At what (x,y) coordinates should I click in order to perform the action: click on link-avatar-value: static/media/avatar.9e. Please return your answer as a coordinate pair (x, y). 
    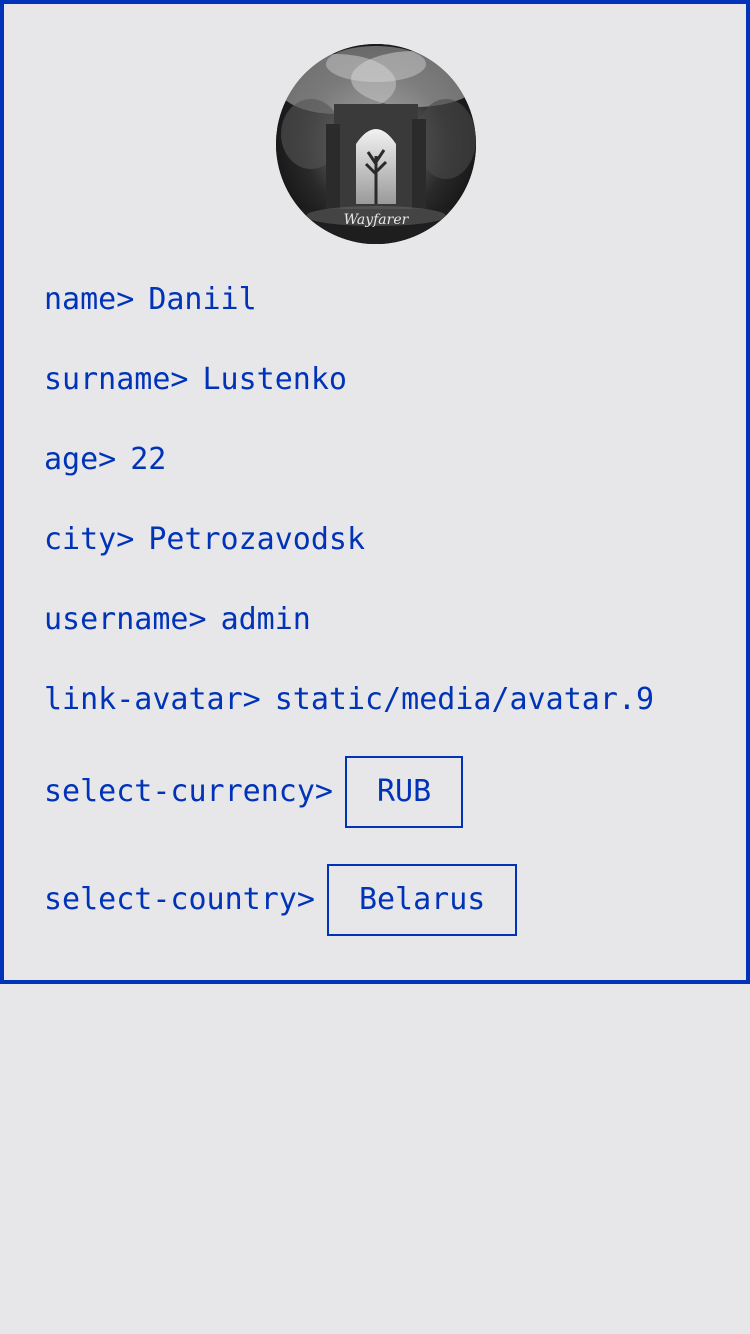
    Looking at the image, I should click on (463, 699).